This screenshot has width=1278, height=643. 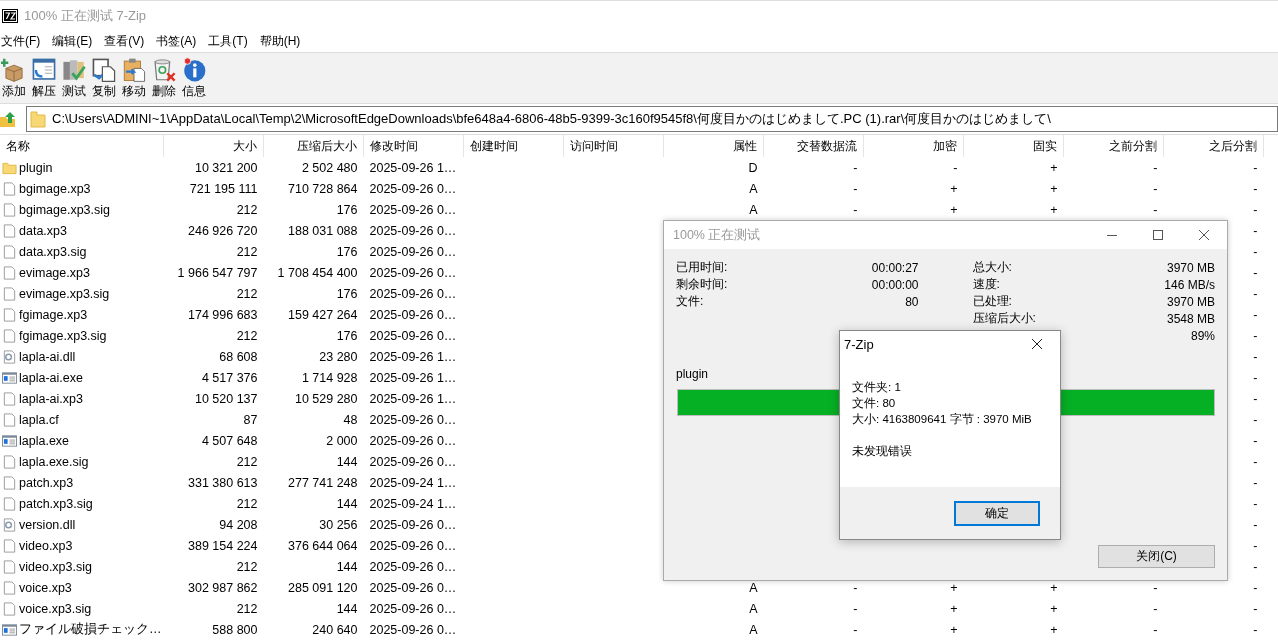 What do you see at coordinates (55, 188) in the screenshot?
I see `file-name: bgimage.xp3` at bounding box center [55, 188].